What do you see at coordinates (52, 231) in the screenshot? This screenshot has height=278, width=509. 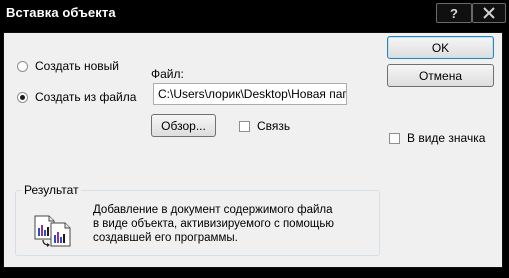 I see `embedded-object-icon` at bounding box center [52, 231].